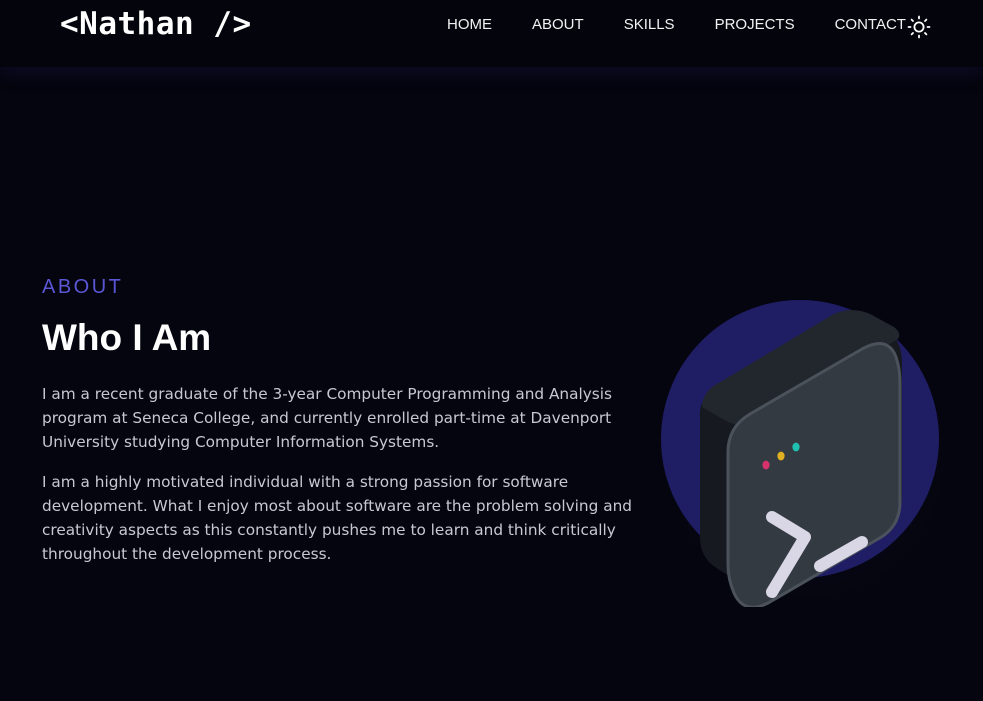  Describe the element at coordinates (781, 456) in the screenshot. I see `status-dot-yellow` at that location.